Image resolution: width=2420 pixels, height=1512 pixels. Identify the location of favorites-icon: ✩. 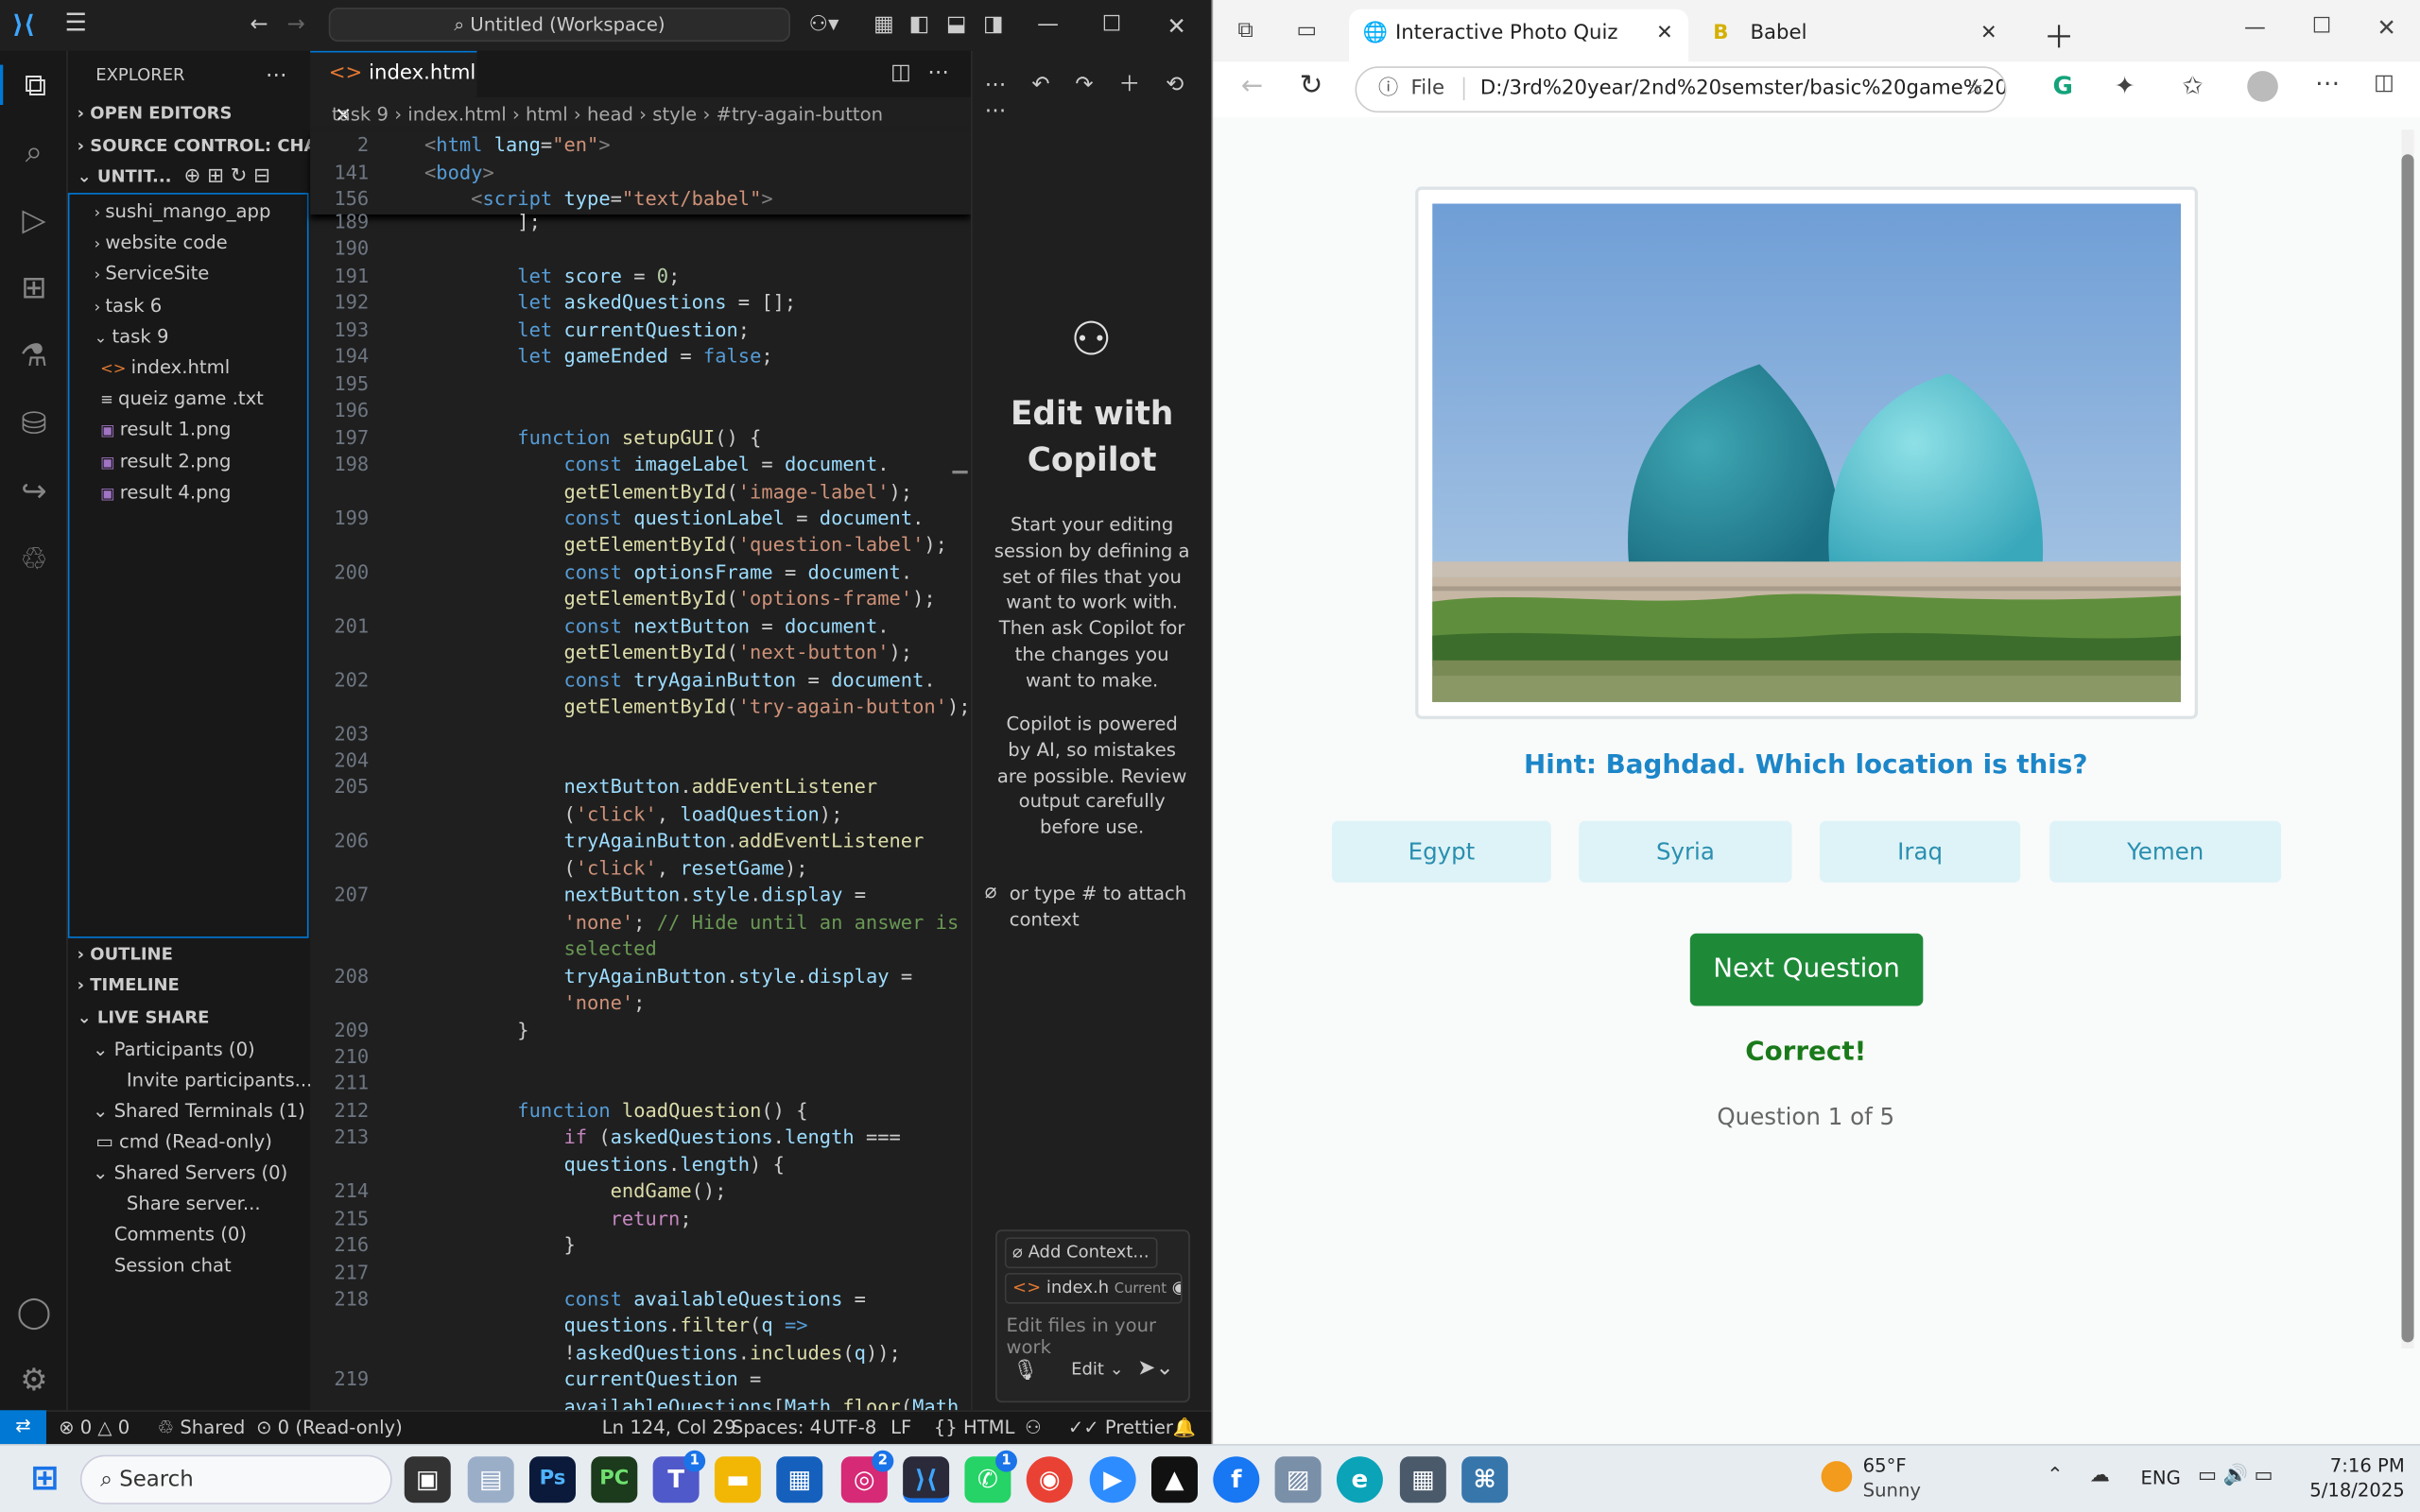
(2193, 85).